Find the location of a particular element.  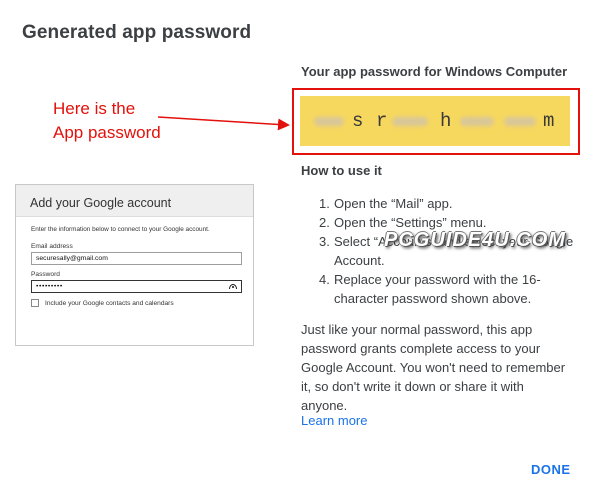

email-field: securesally@gmail.com is located at coordinates (136, 258).